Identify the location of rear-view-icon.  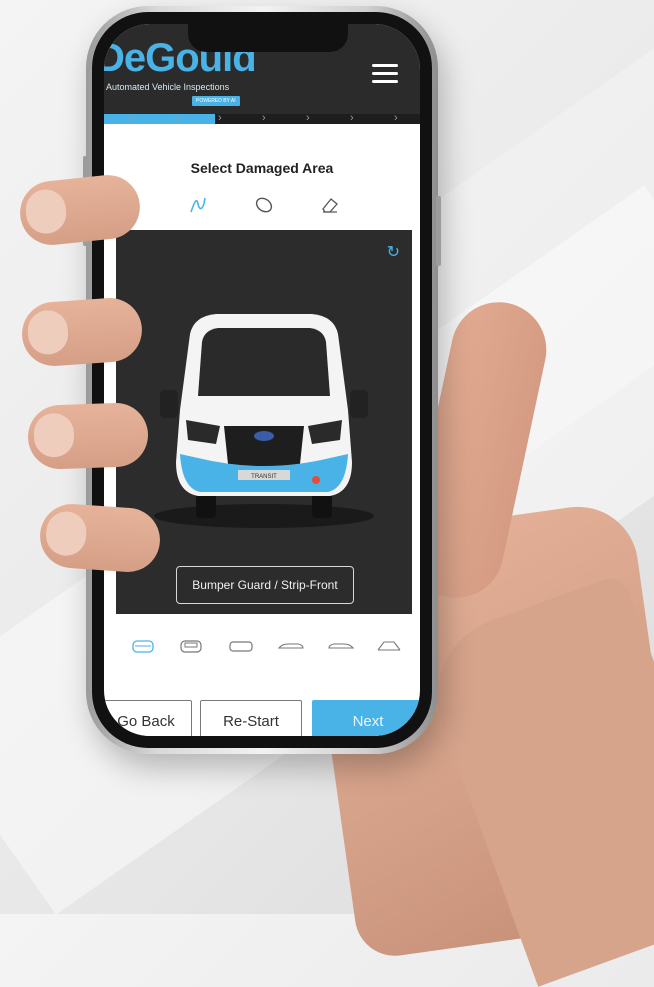
(191, 646).